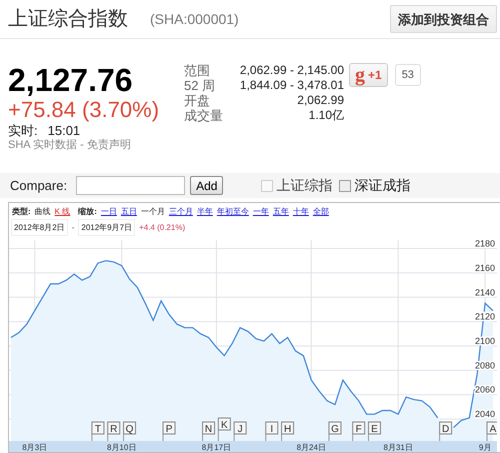 The height and width of the screenshot is (453, 500). I want to click on type-label: 类型:, so click(21, 211).